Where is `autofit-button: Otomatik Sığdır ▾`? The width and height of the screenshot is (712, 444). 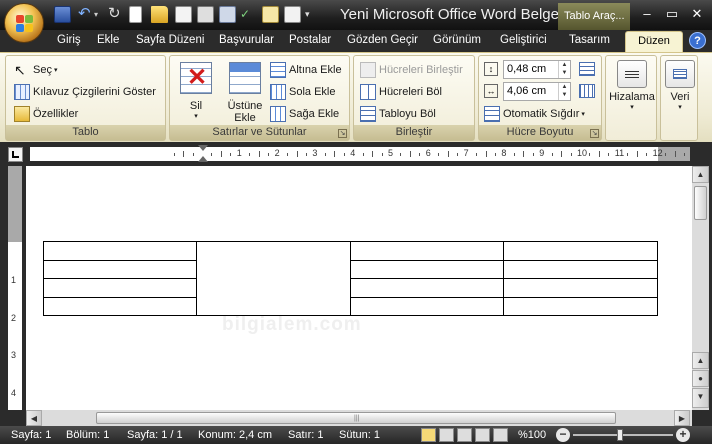
autofit-button: Otomatik Sığdır ▾ is located at coordinates (534, 114).